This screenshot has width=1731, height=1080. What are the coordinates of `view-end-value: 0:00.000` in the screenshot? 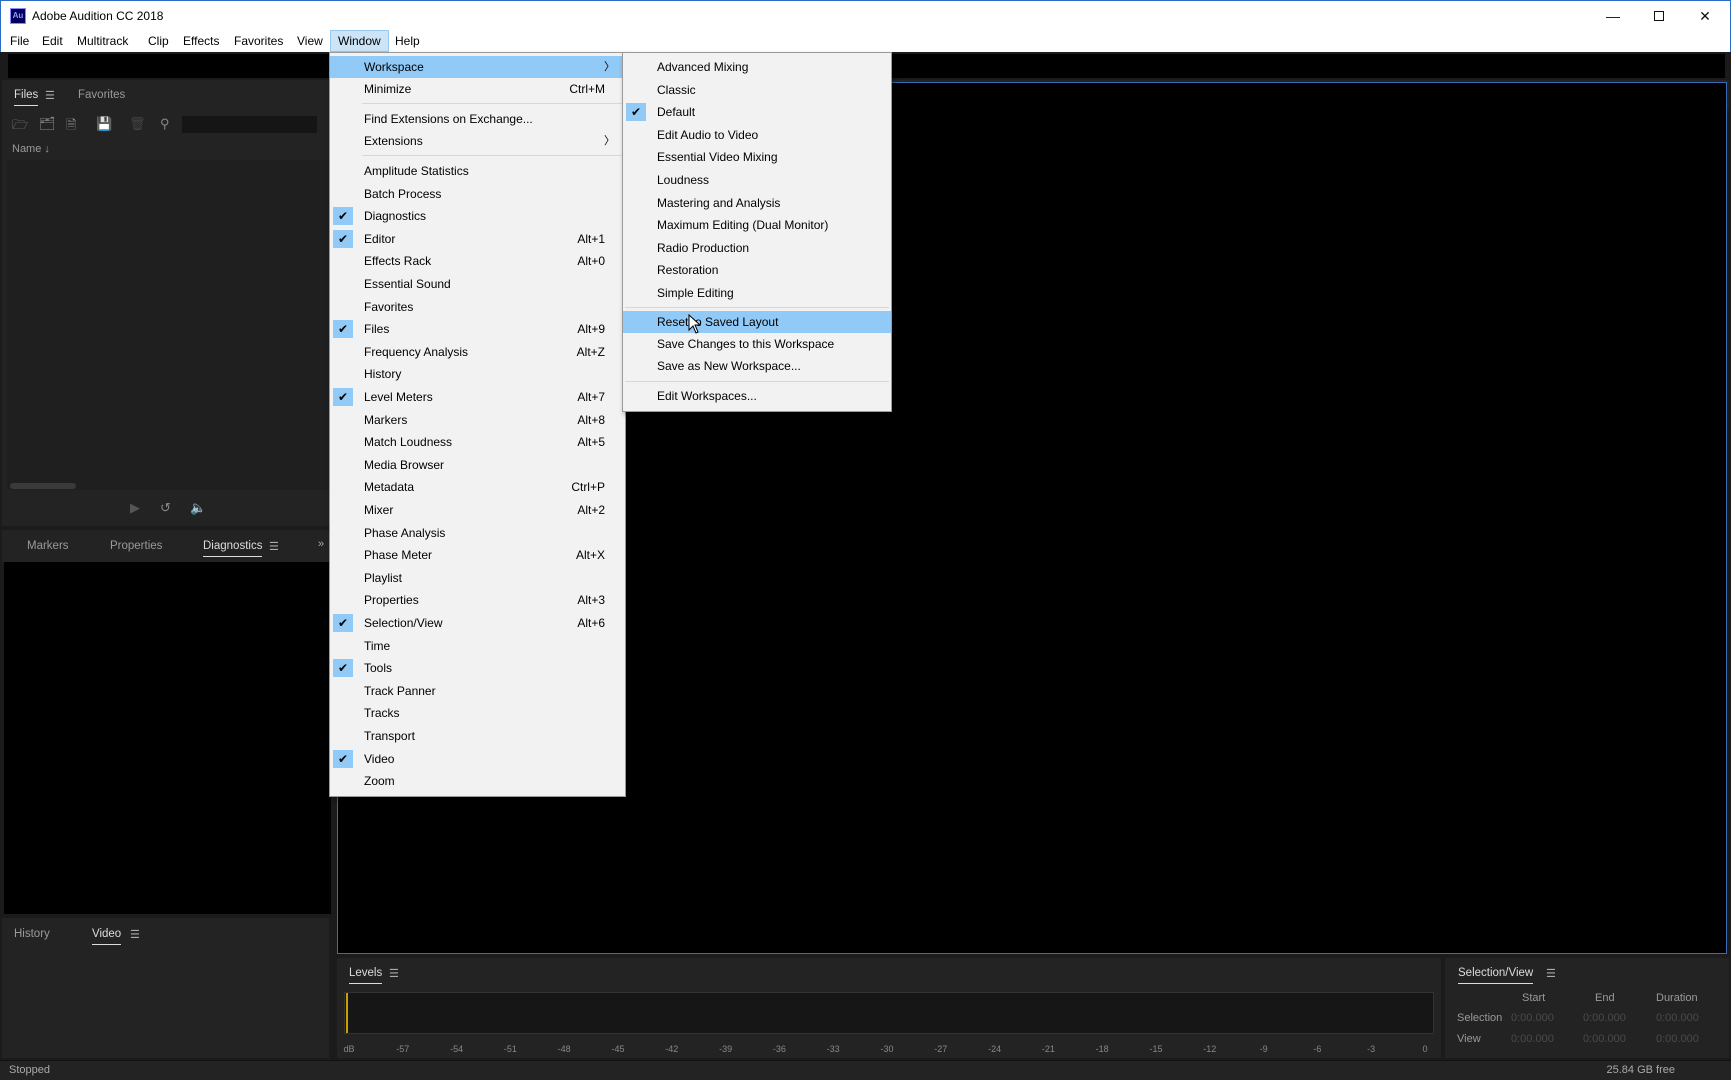 It's located at (1604, 1039).